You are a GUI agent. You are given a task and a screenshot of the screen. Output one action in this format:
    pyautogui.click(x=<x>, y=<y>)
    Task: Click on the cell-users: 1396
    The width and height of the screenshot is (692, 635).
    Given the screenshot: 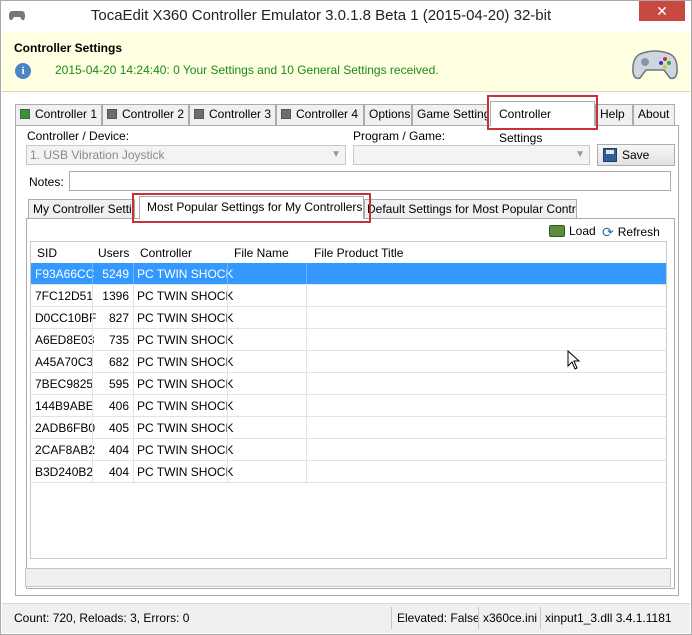 What is the action you would take?
    pyautogui.click(x=115, y=296)
    